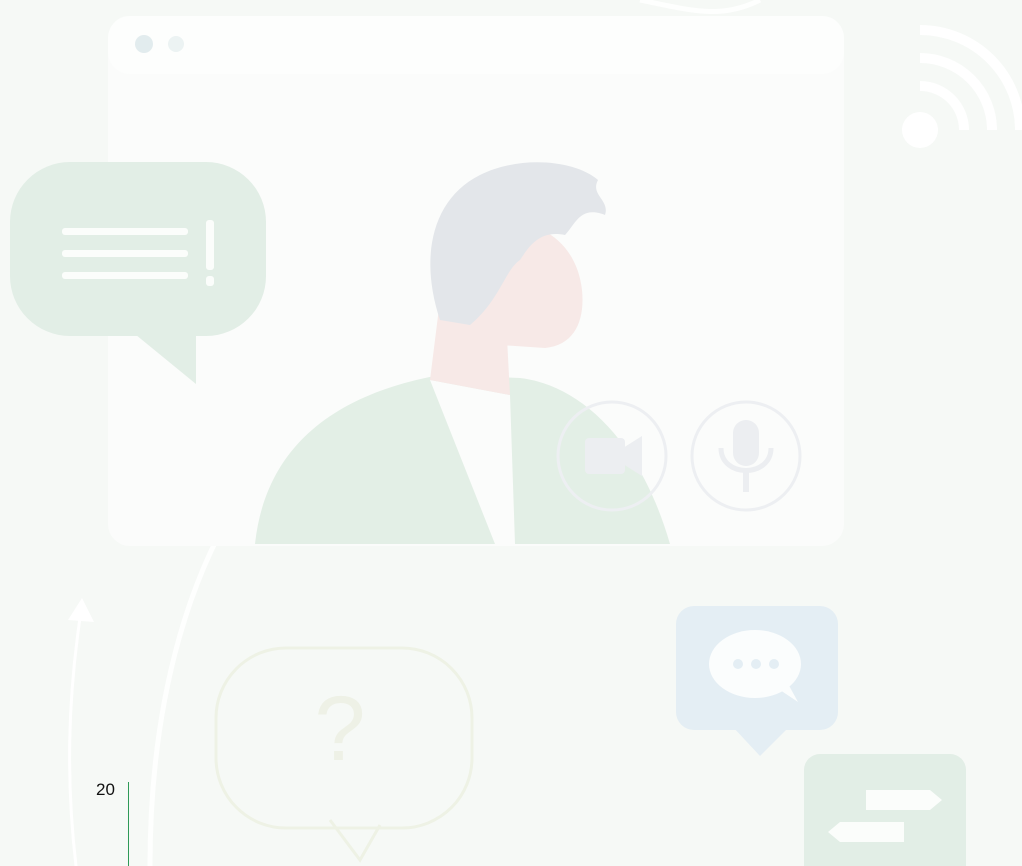 This screenshot has width=1022, height=866. Describe the element at coordinates (885, 810) in the screenshot. I see `swap-arrows-icon` at that location.